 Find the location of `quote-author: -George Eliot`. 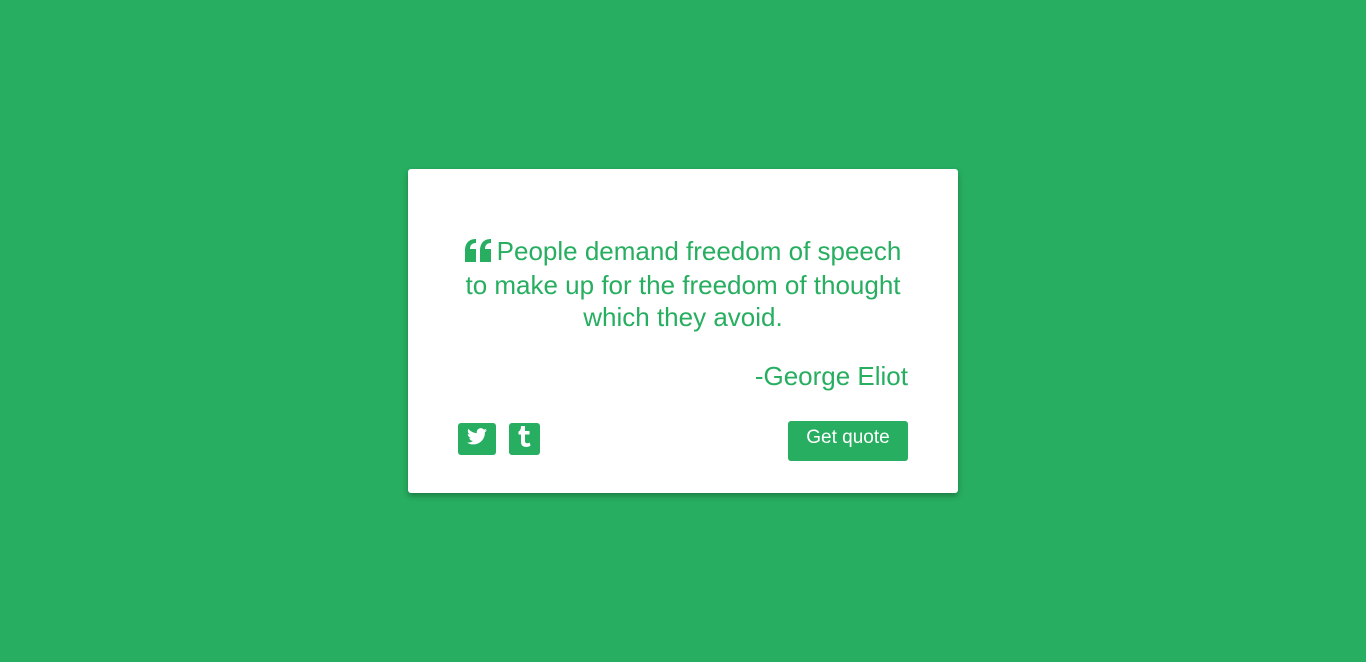

quote-author: -George Eliot is located at coordinates (831, 376).